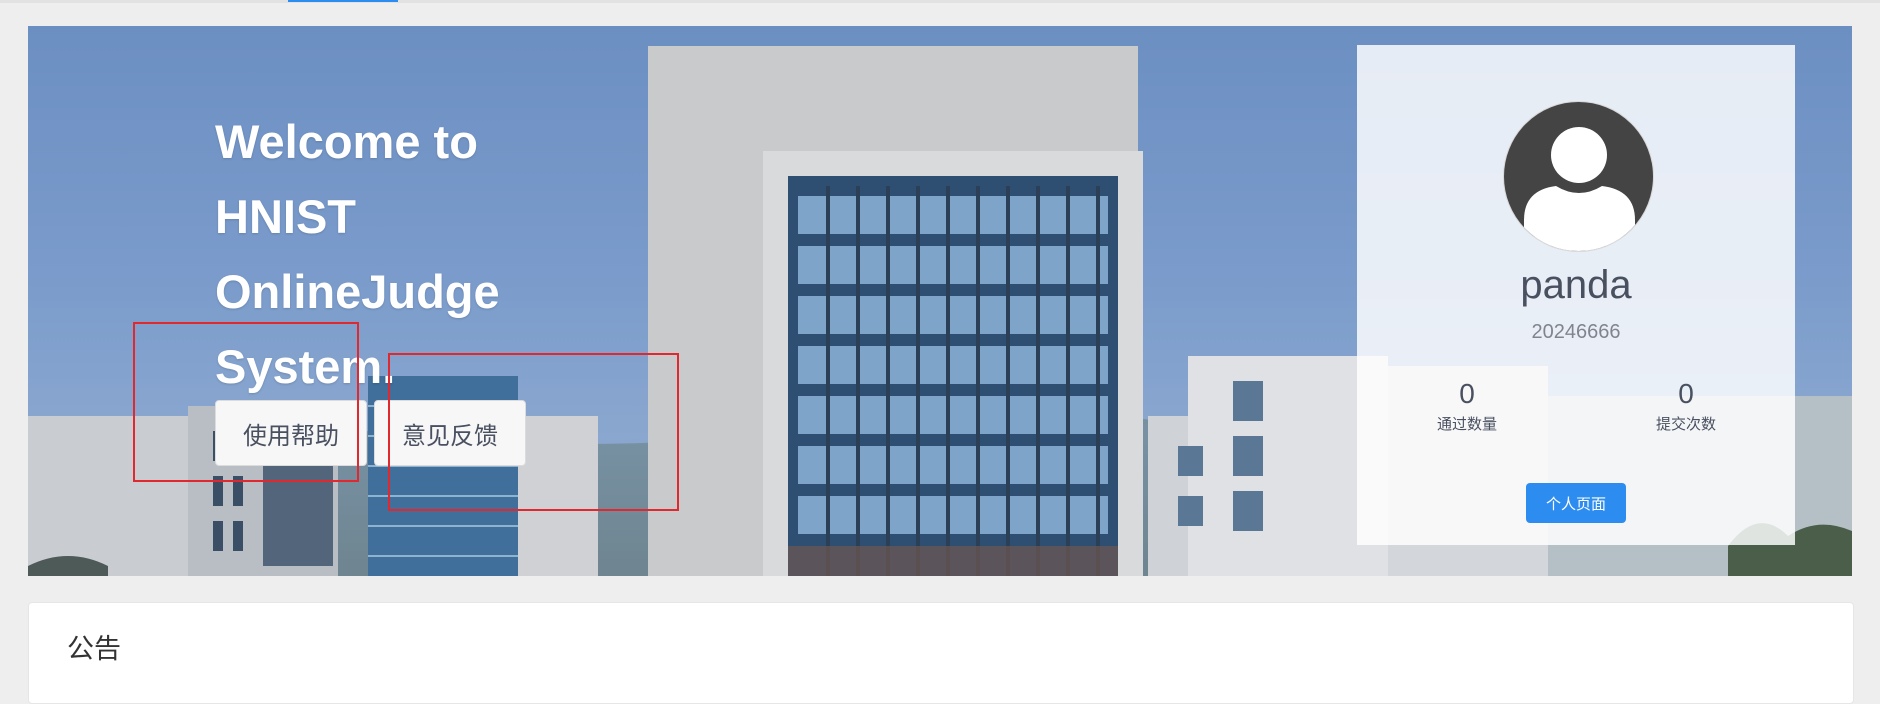 This screenshot has width=1880, height=704. What do you see at coordinates (1467, 393) in the screenshot?
I see `passed-count: 0` at bounding box center [1467, 393].